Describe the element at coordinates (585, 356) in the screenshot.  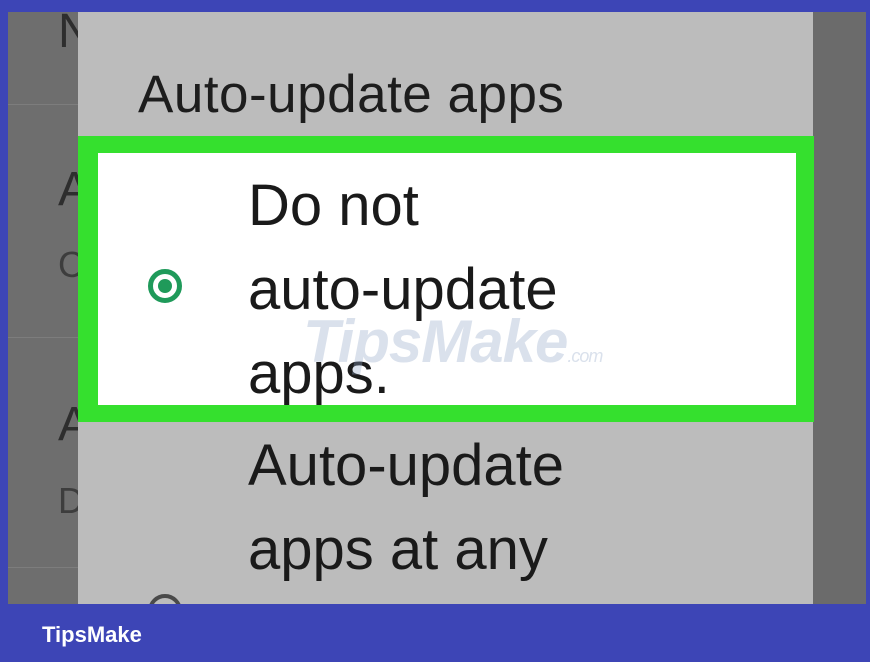
I see `watermark-suffix: .com` at that location.